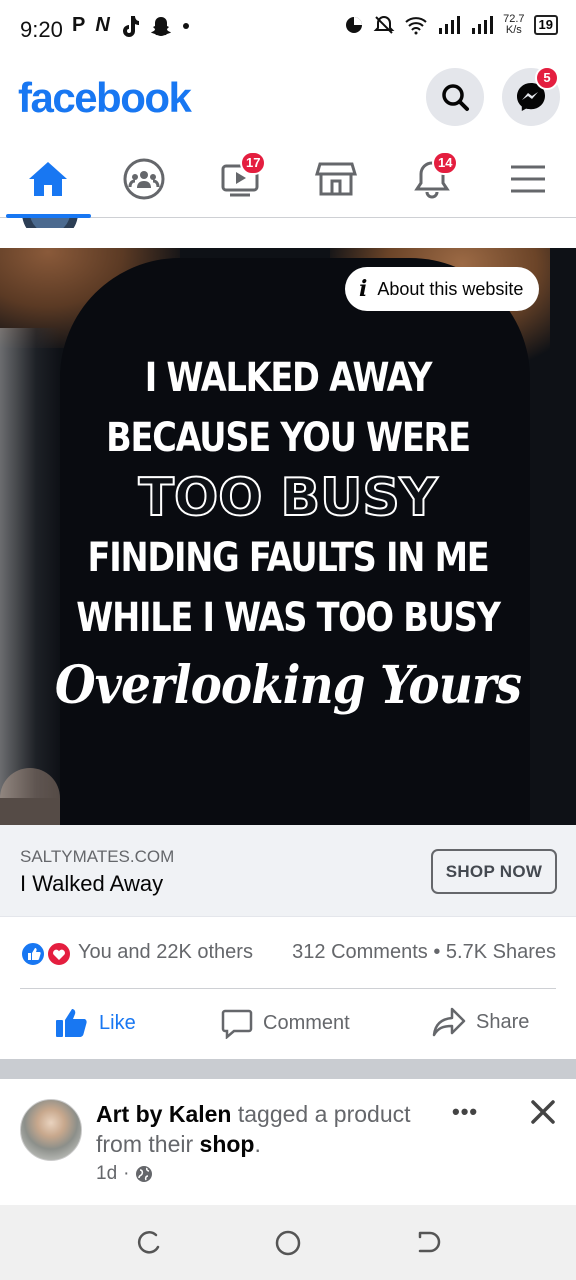 The image size is (576, 1280). What do you see at coordinates (531, 96) in the screenshot?
I see `messenger-button: 5` at bounding box center [531, 96].